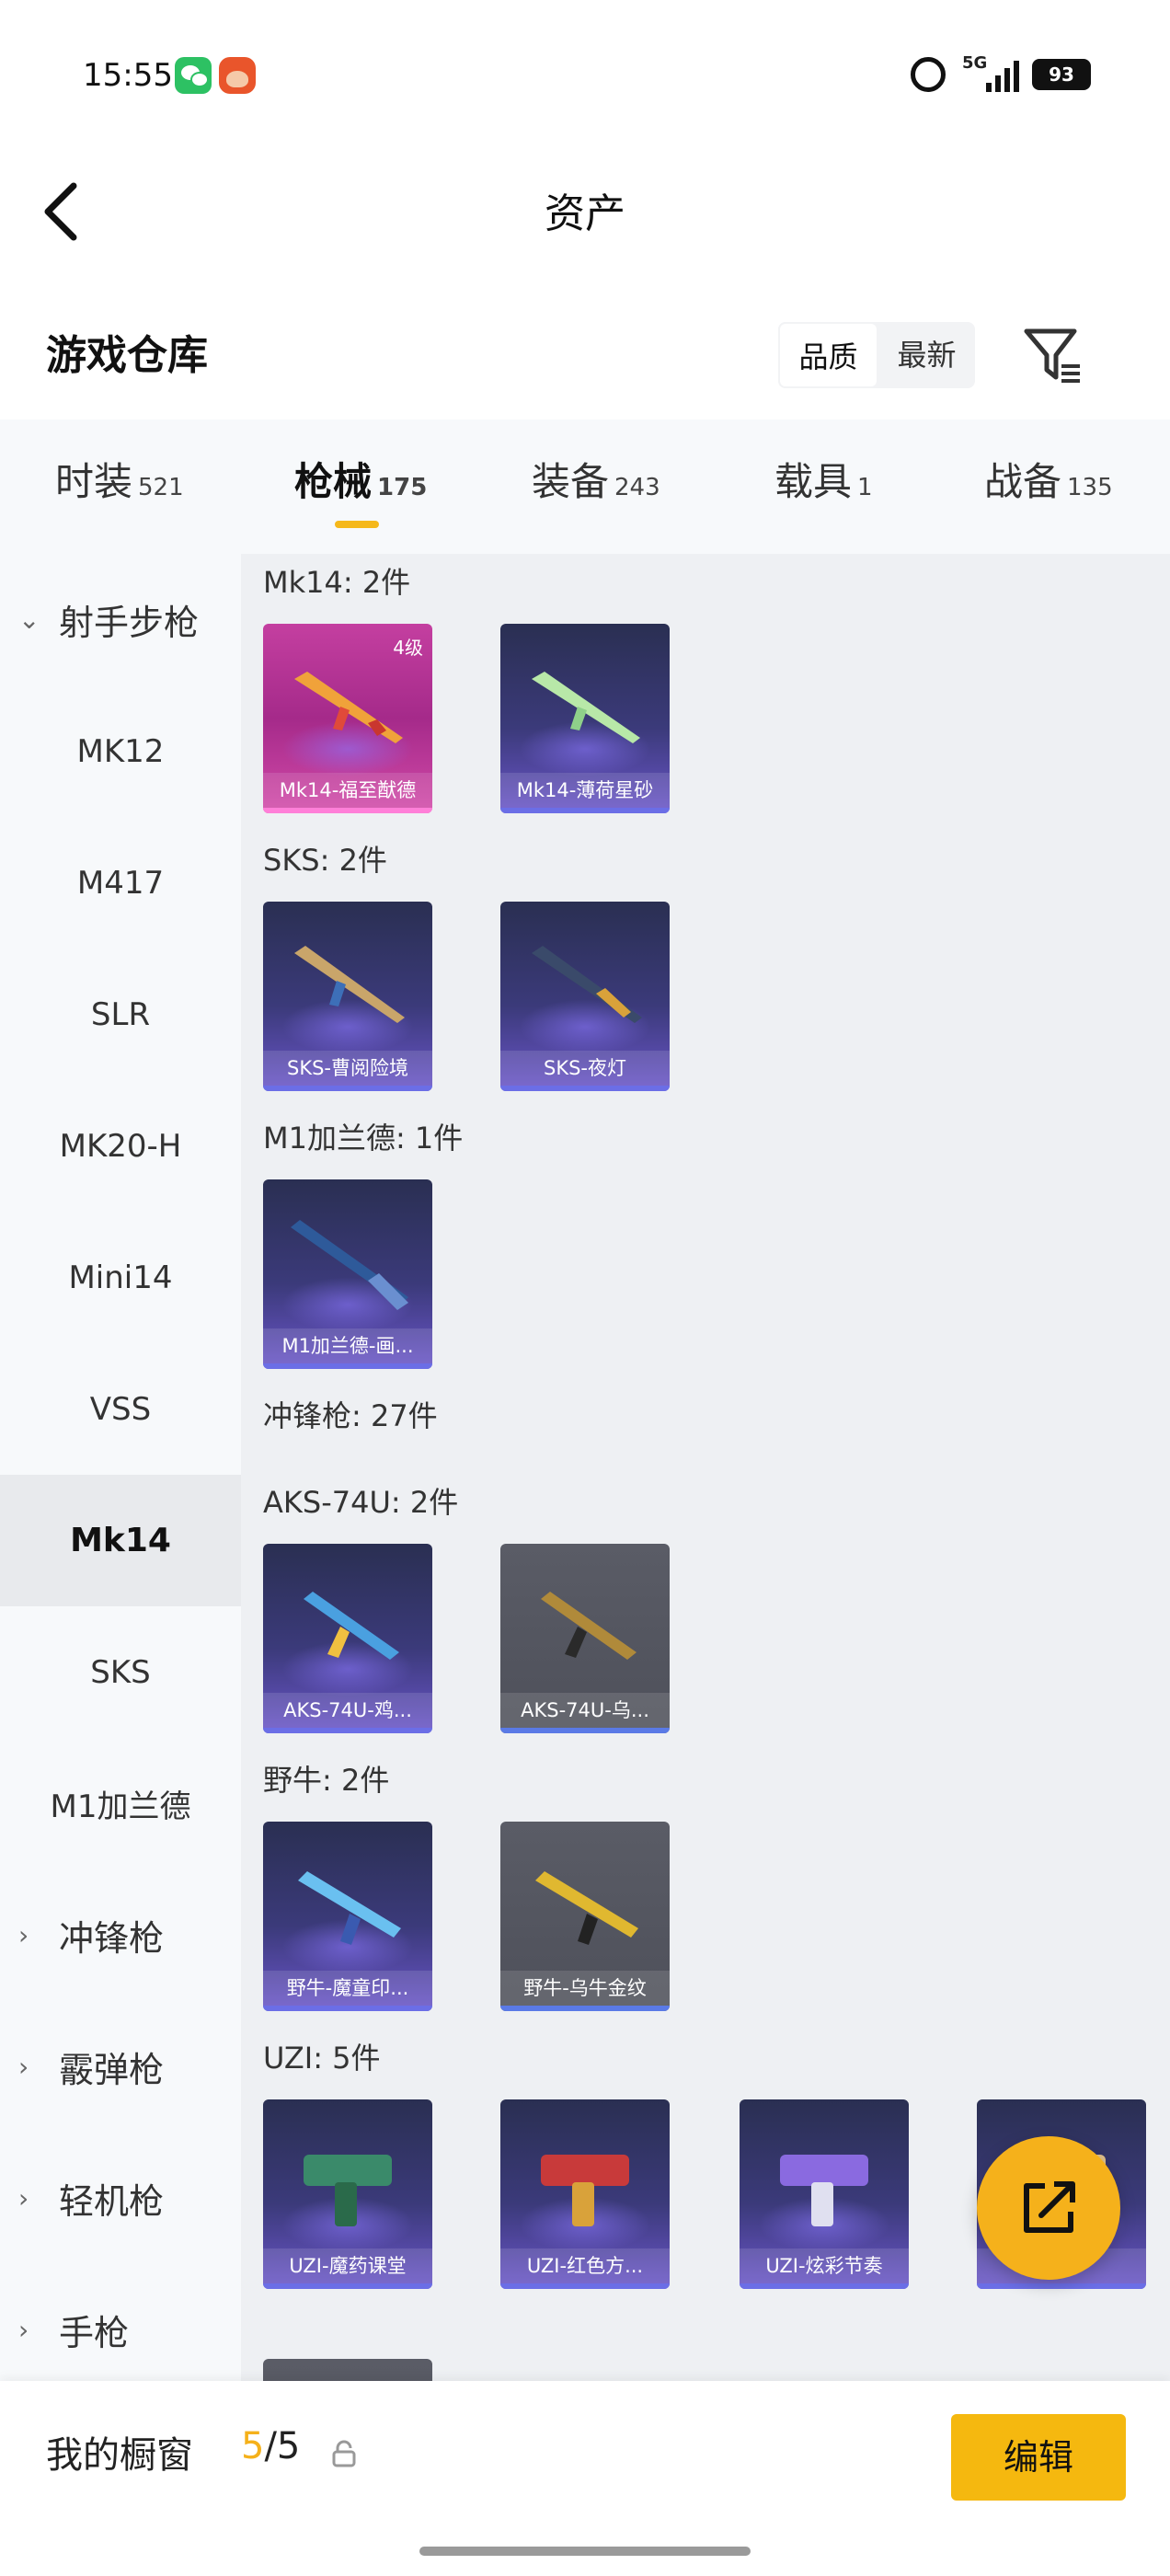 Image resolution: width=1170 pixels, height=2576 pixels. I want to click on page-title: 资产, so click(585, 213).